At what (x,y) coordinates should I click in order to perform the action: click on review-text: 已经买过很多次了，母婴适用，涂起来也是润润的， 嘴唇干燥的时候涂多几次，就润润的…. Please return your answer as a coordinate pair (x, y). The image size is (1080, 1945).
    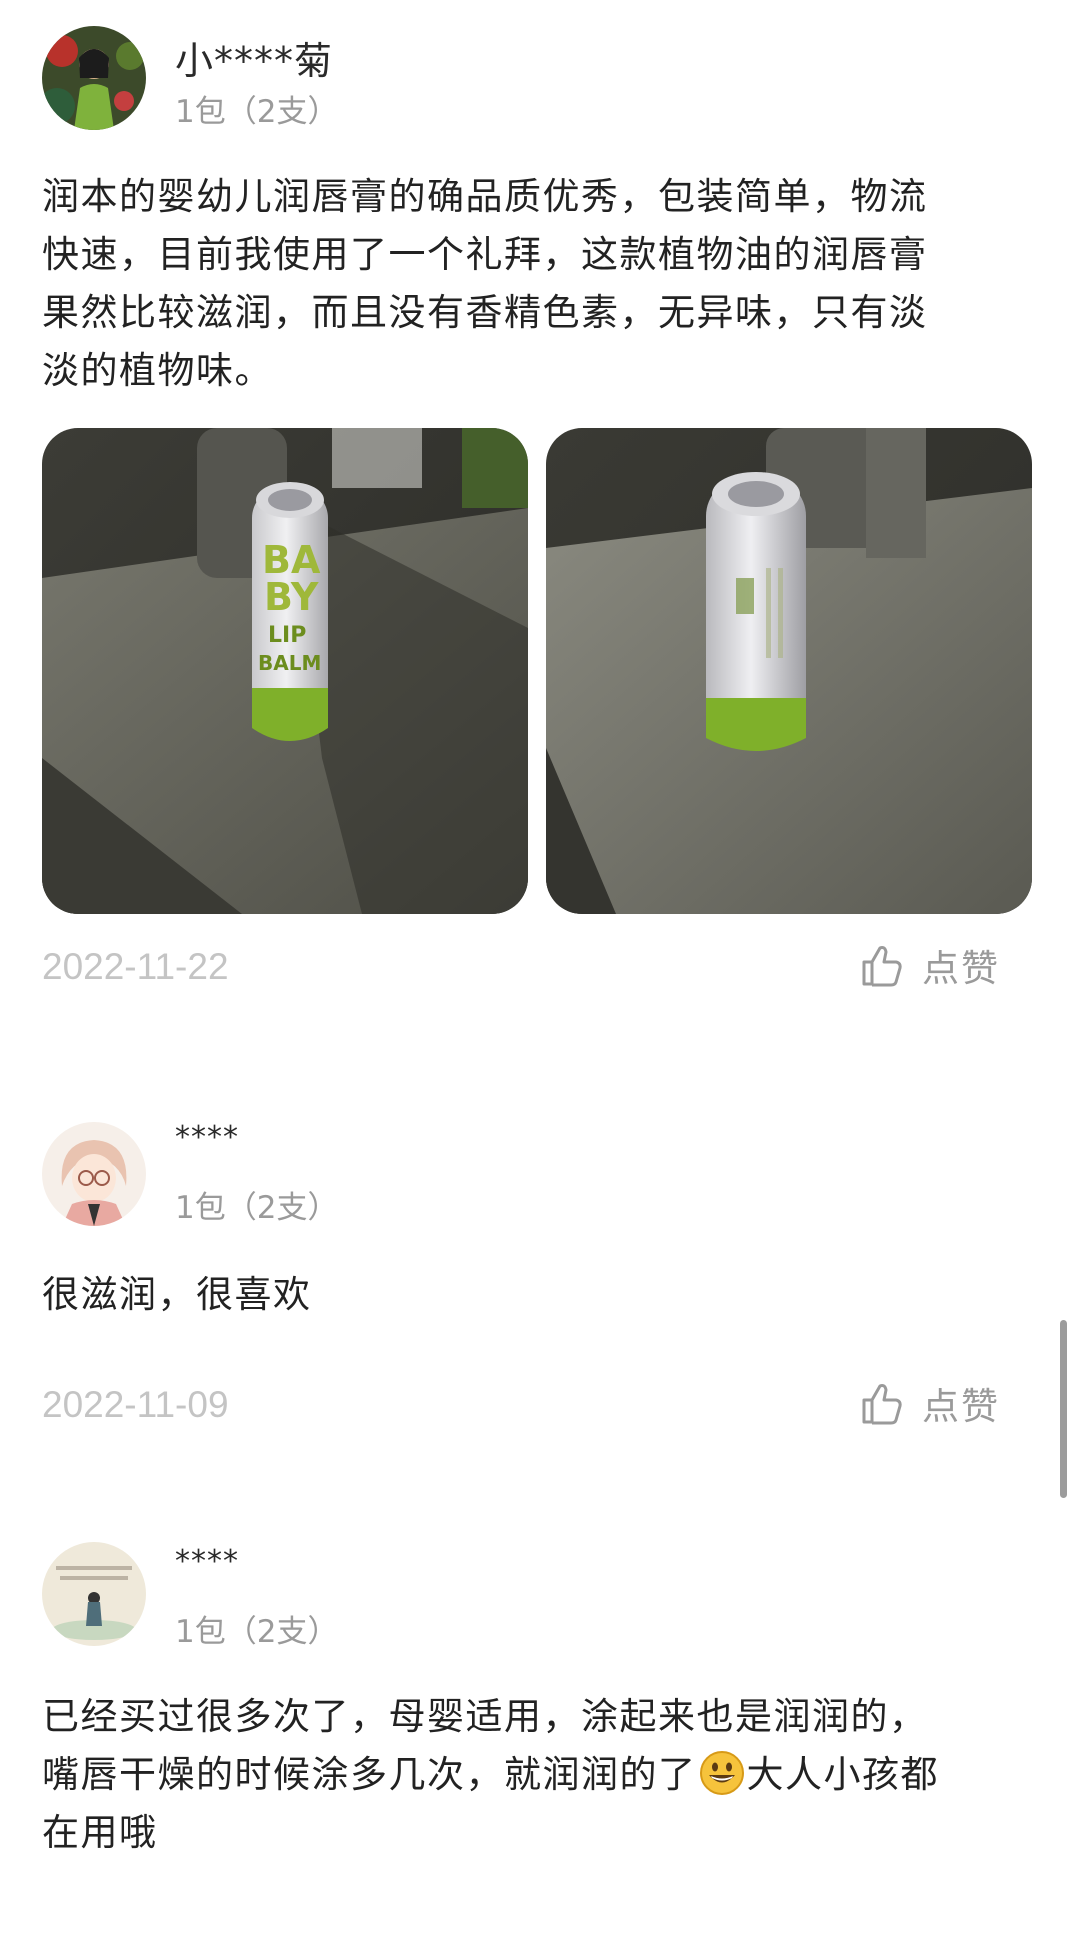
    Looking at the image, I should click on (532, 1775).